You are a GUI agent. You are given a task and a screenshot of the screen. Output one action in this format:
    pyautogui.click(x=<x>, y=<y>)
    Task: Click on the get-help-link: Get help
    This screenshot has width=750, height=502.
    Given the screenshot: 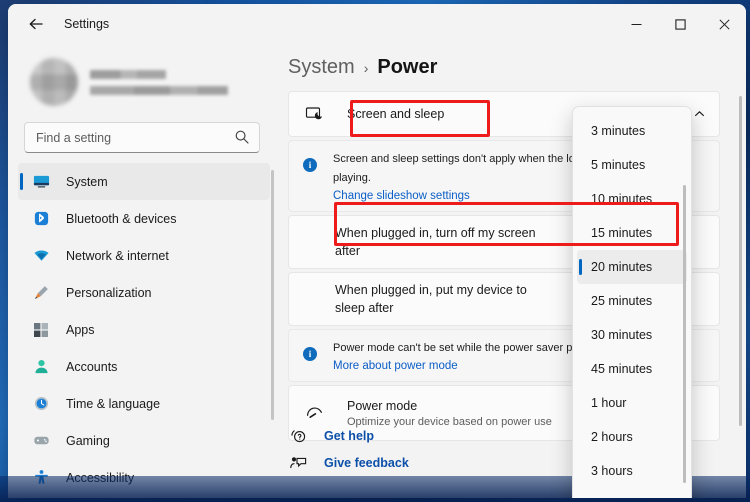 What is the action you would take?
    pyautogui.click(x=428, y=435)
    